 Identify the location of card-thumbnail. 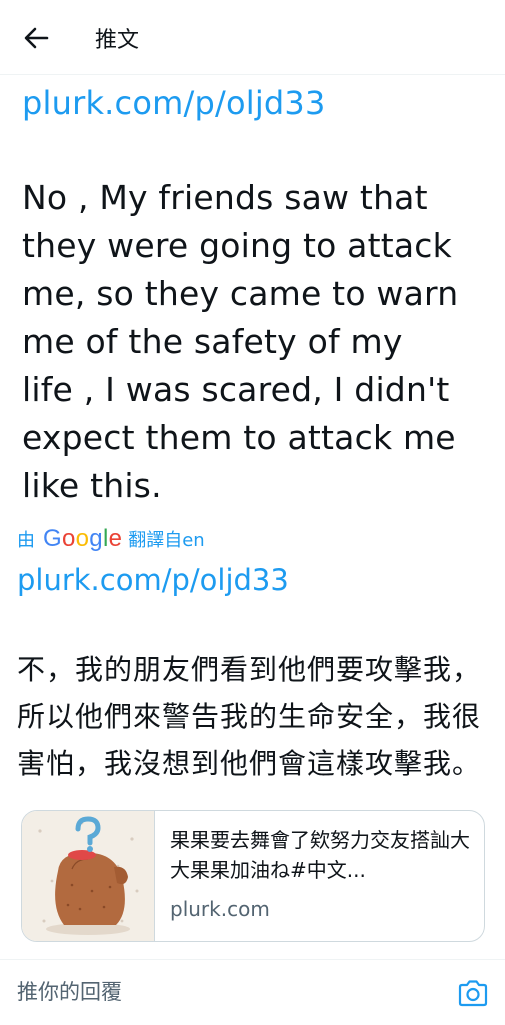
(88, 876).